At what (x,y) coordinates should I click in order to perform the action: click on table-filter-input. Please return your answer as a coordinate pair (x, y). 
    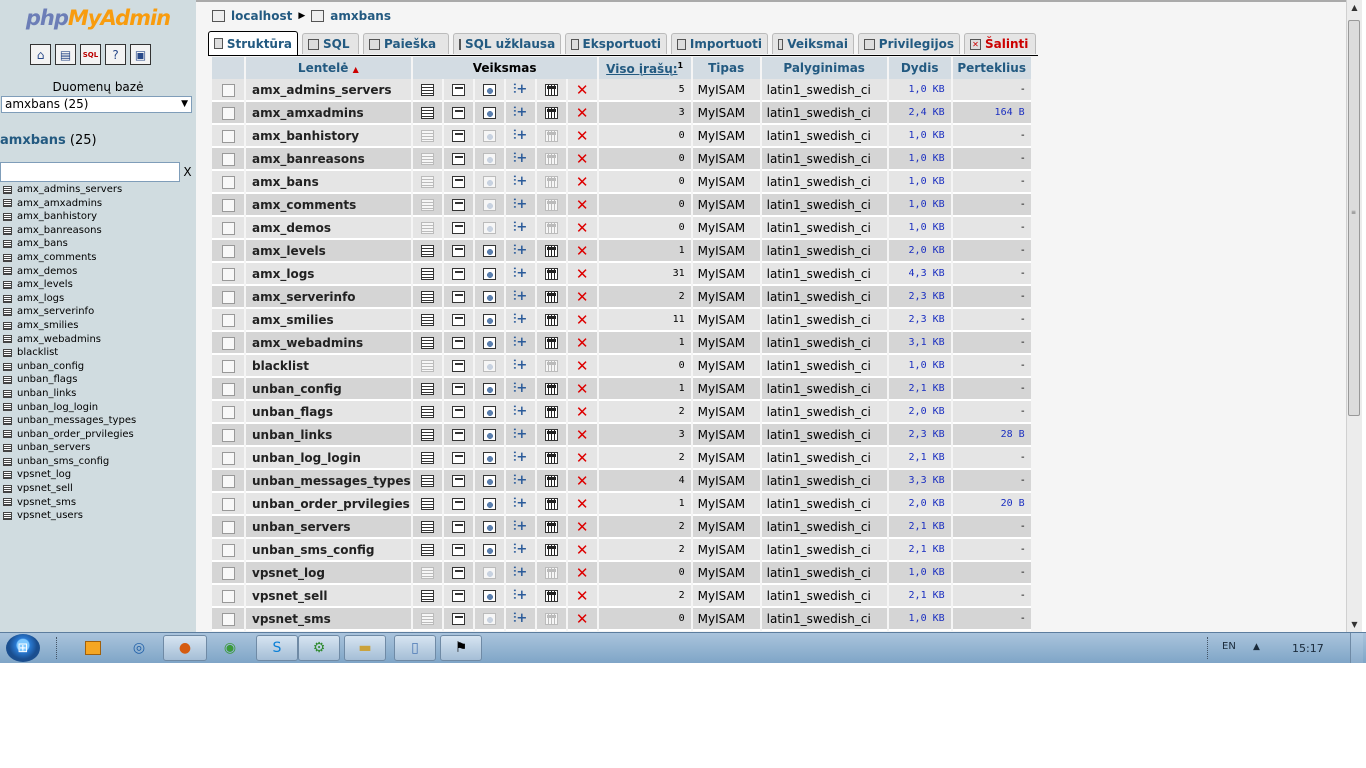
    Looking at the image, I should click on (90, 172).